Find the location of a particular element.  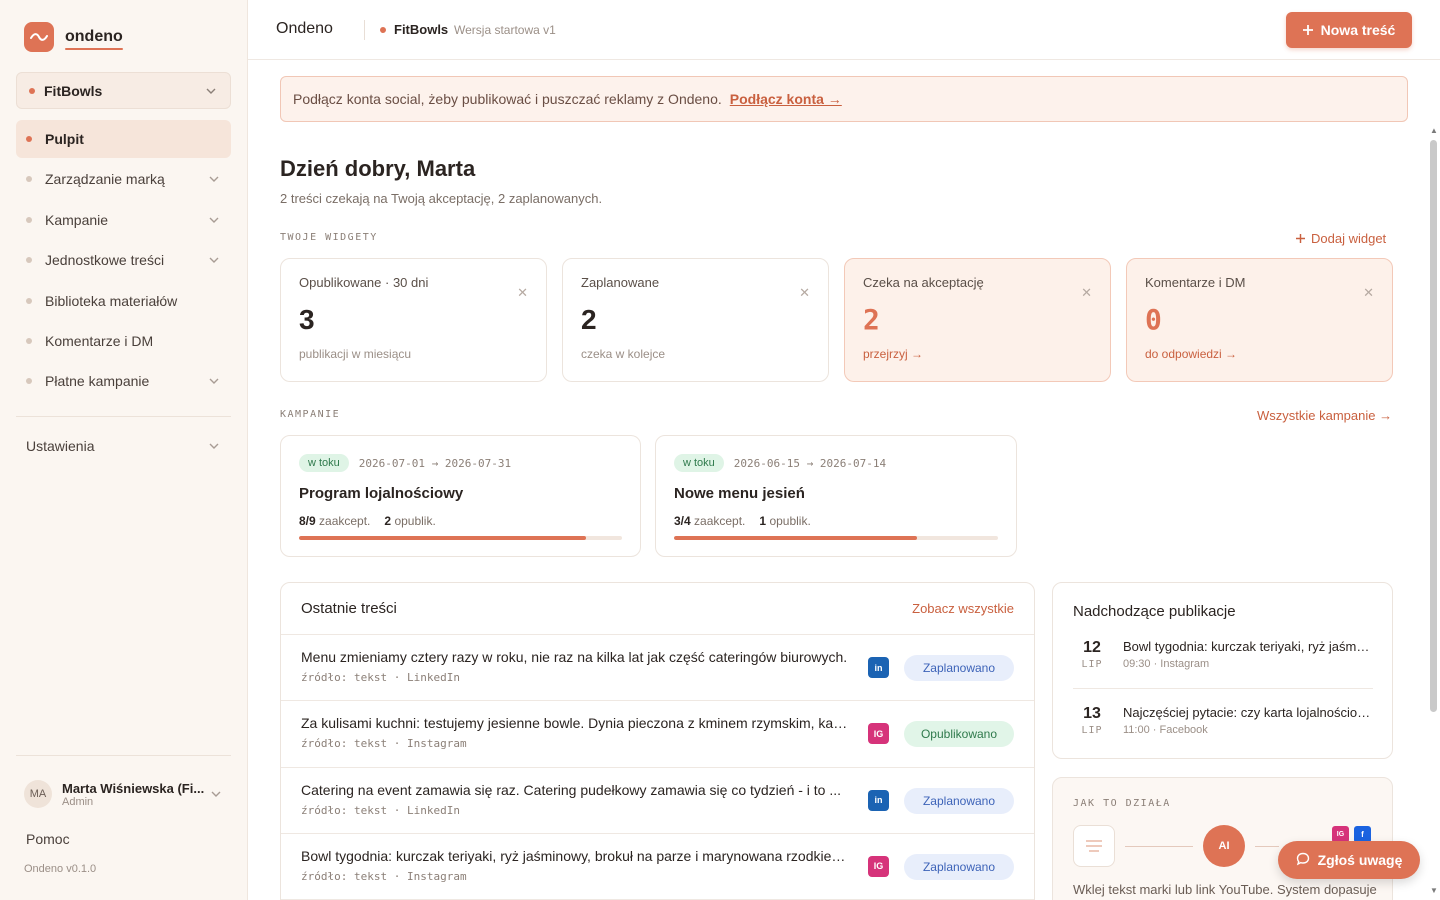

sidebar-item-paid-campaigns: Płatne kampanie is located at coordinates (123, 381).